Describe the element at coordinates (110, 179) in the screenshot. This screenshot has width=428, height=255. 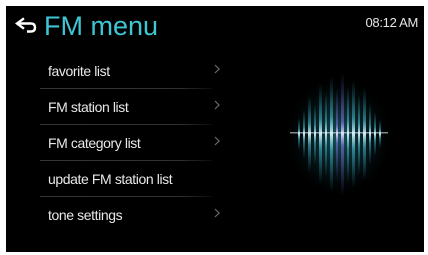
I see `menu-item-label: update FM station list` at that location.